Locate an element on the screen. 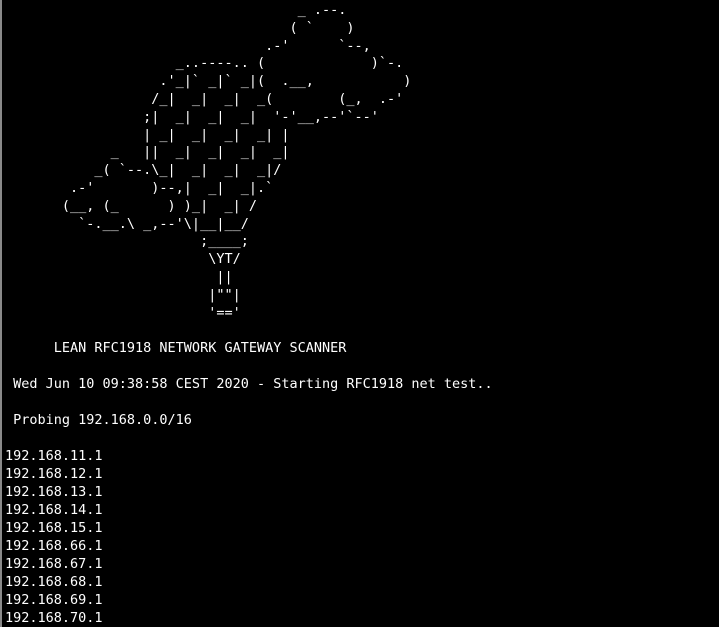  result-line: 192.168.69.1 is located at coordinates (54, 600).